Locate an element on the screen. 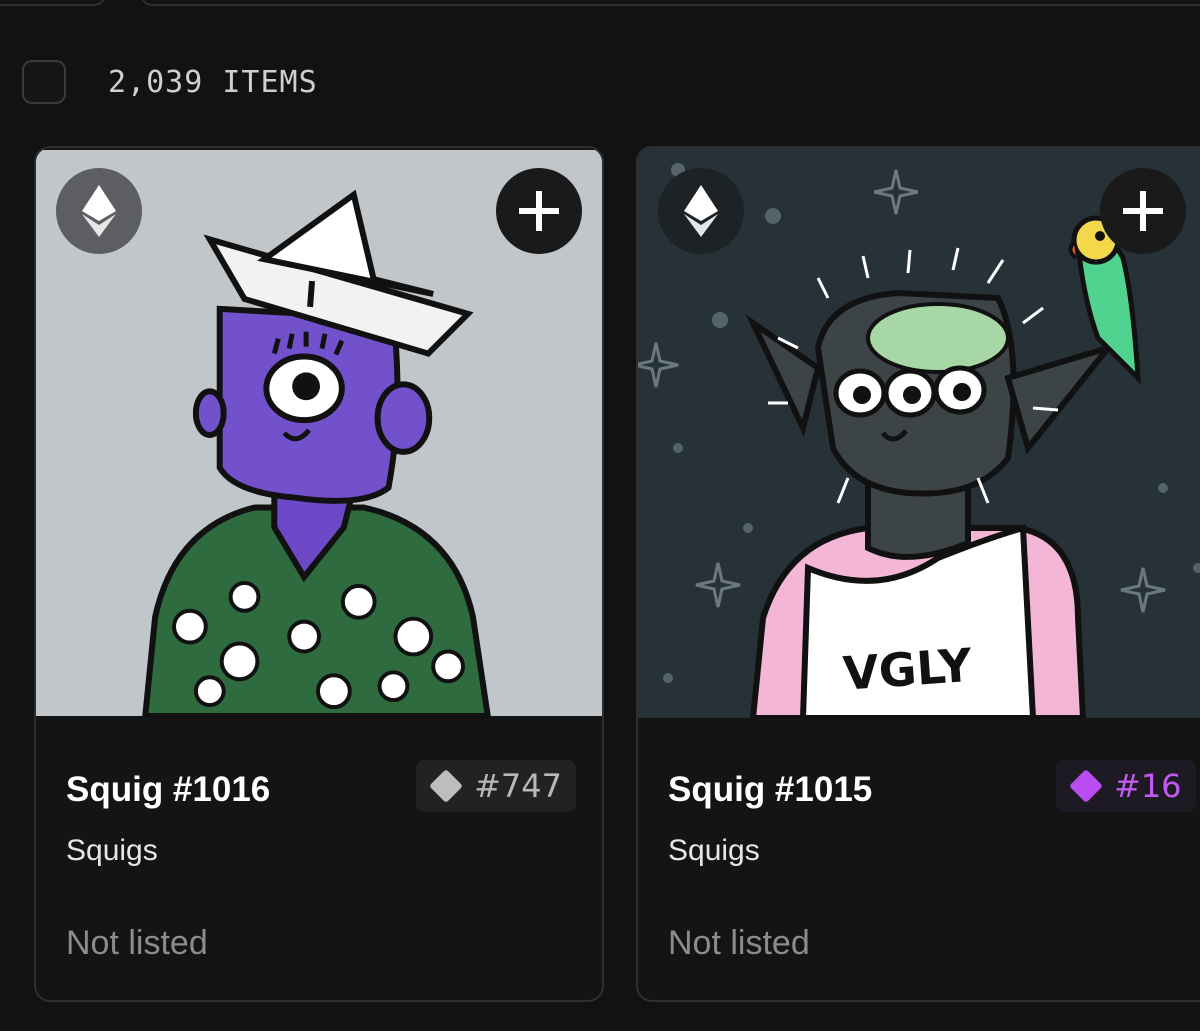  shirt-text: VGLY is located at coordinates (907, 669).